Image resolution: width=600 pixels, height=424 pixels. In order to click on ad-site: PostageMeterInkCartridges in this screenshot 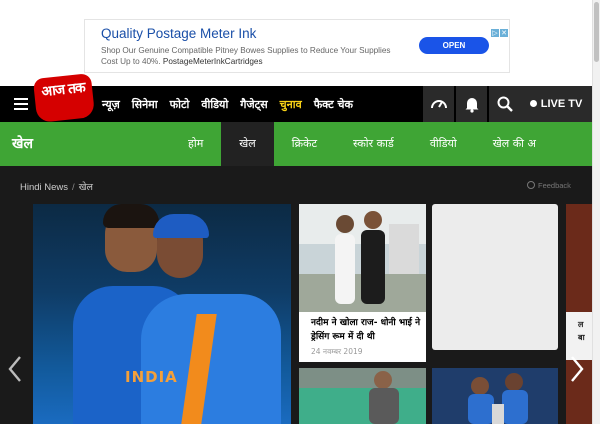, I will do `click(213, 61)`.